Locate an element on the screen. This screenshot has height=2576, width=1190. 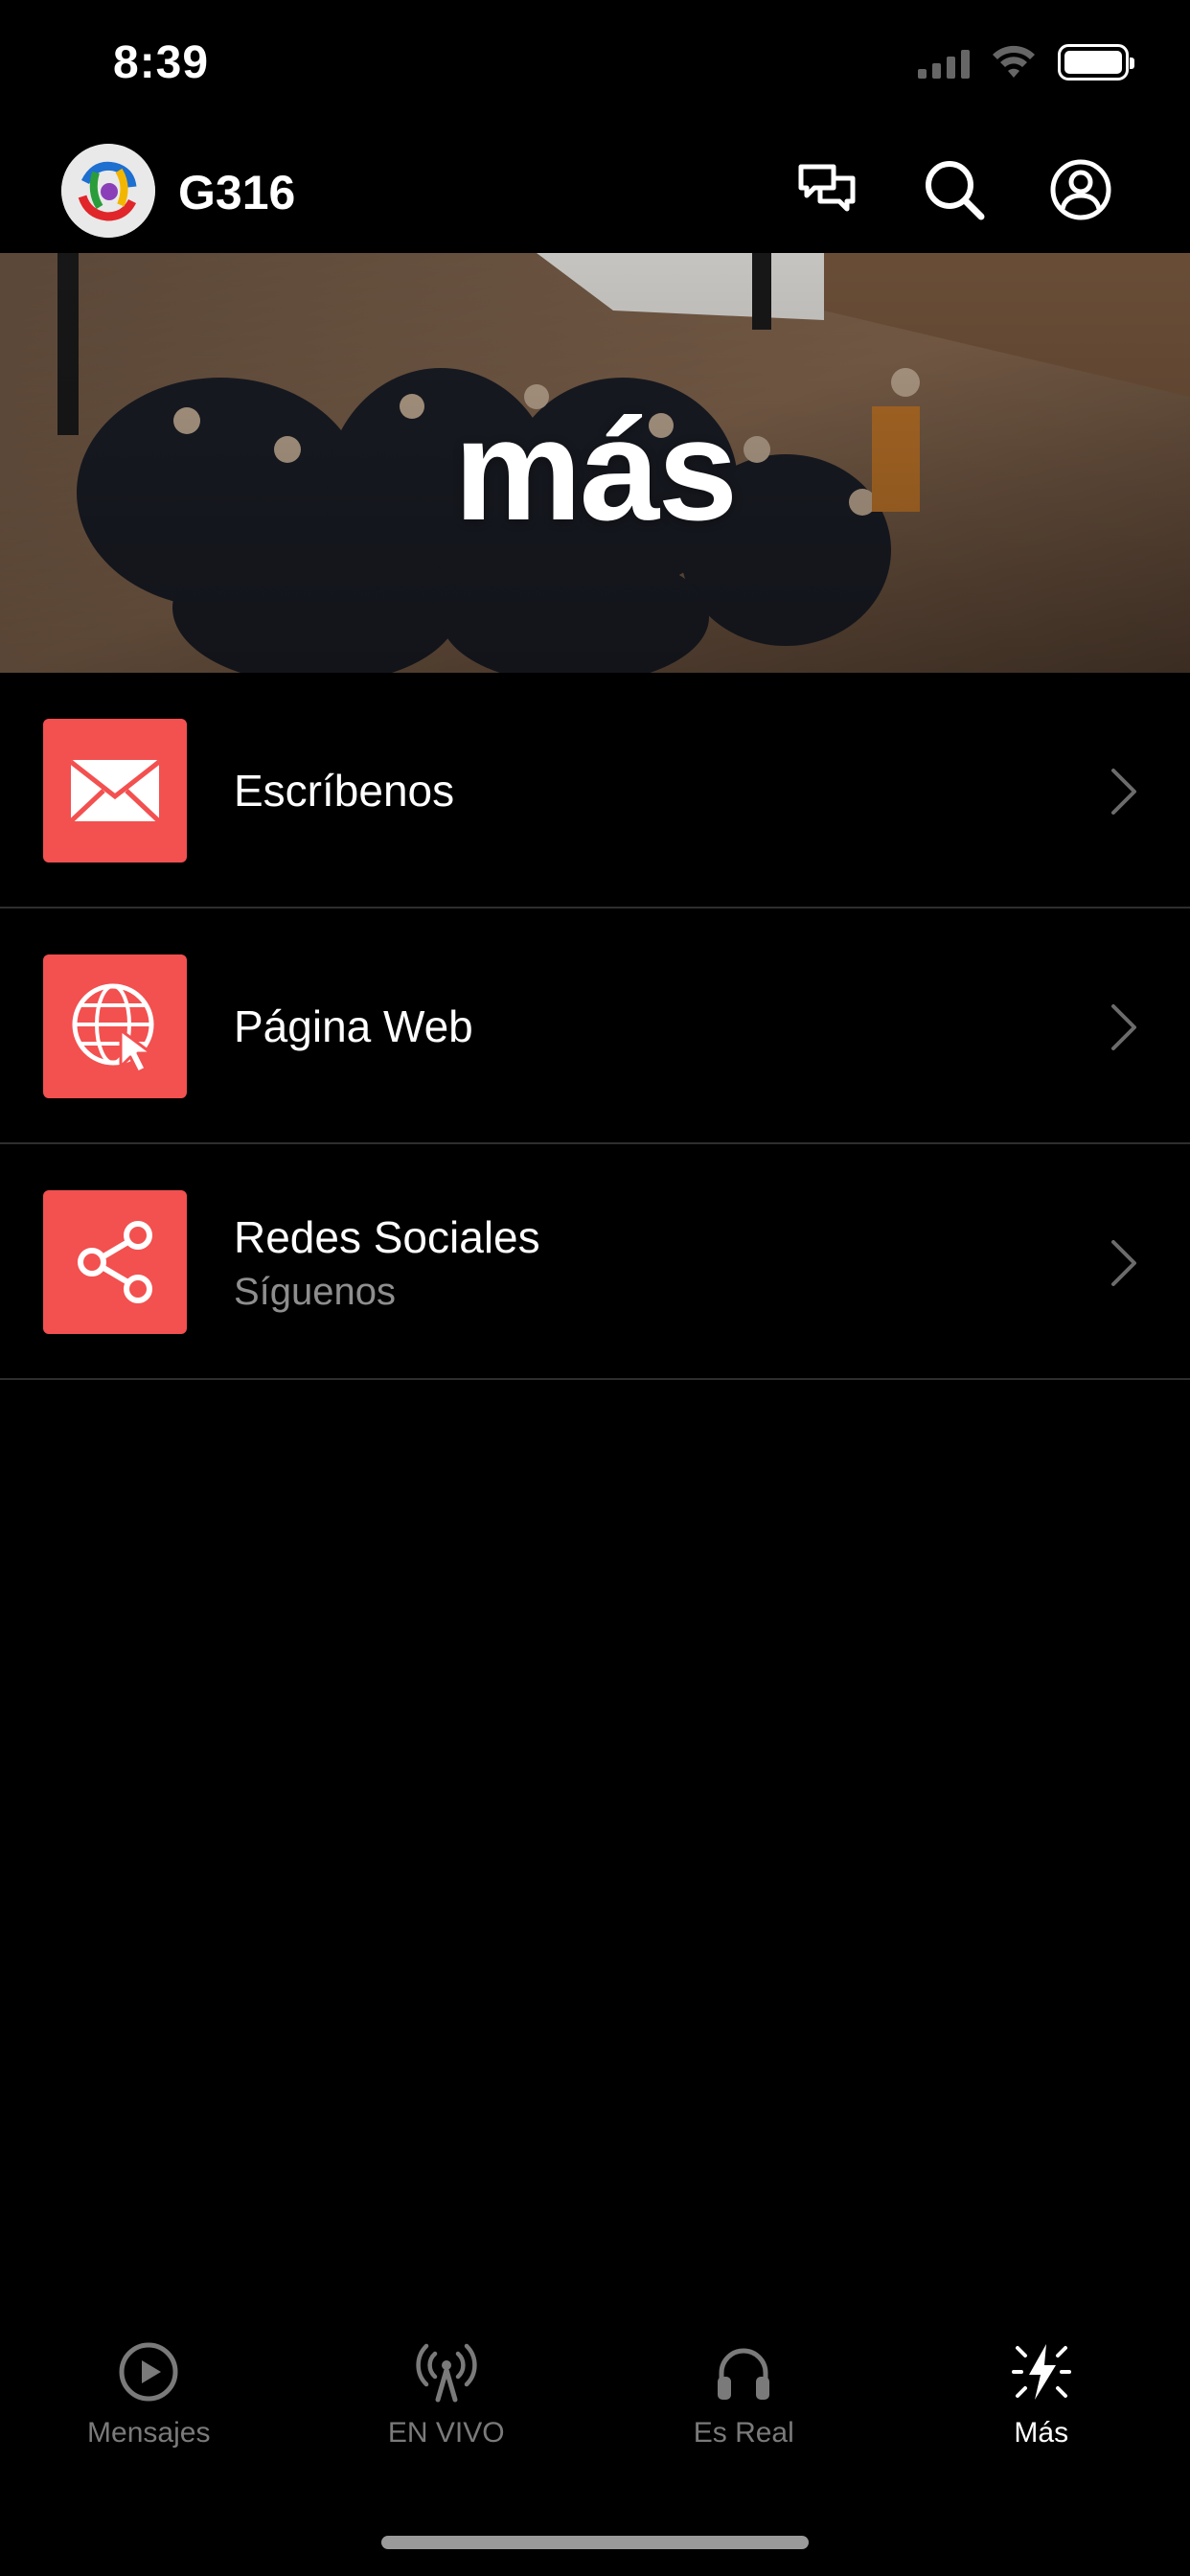
tab-label: EN VIVO is located at coordinates (446, 2433).